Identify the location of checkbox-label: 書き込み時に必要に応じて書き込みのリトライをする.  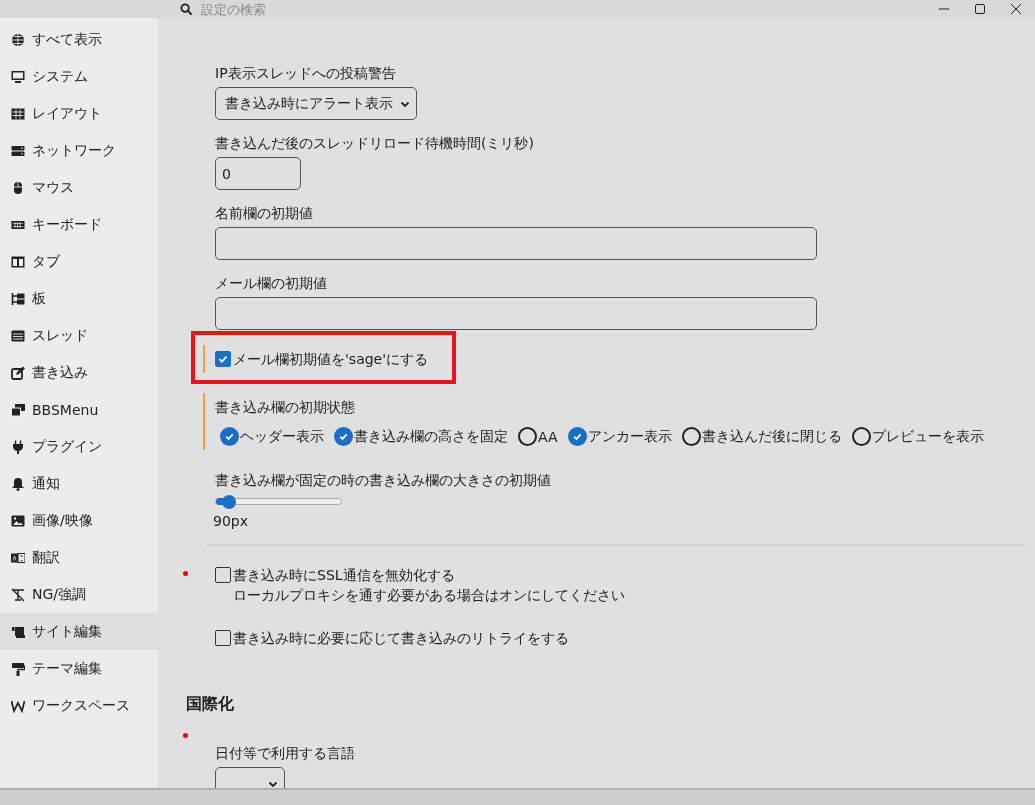
(401, 638).